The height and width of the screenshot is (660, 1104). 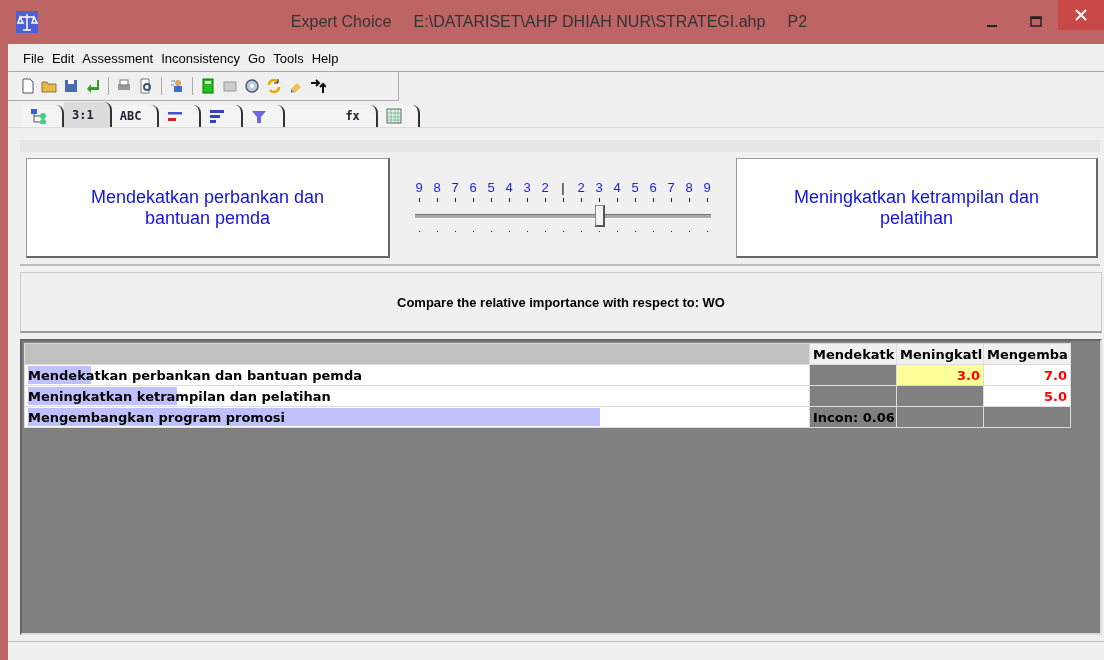 What do you see at coordinates (563, 187) in the screenshot?
I see `scale-label: |` at bounding box center [563, 187].